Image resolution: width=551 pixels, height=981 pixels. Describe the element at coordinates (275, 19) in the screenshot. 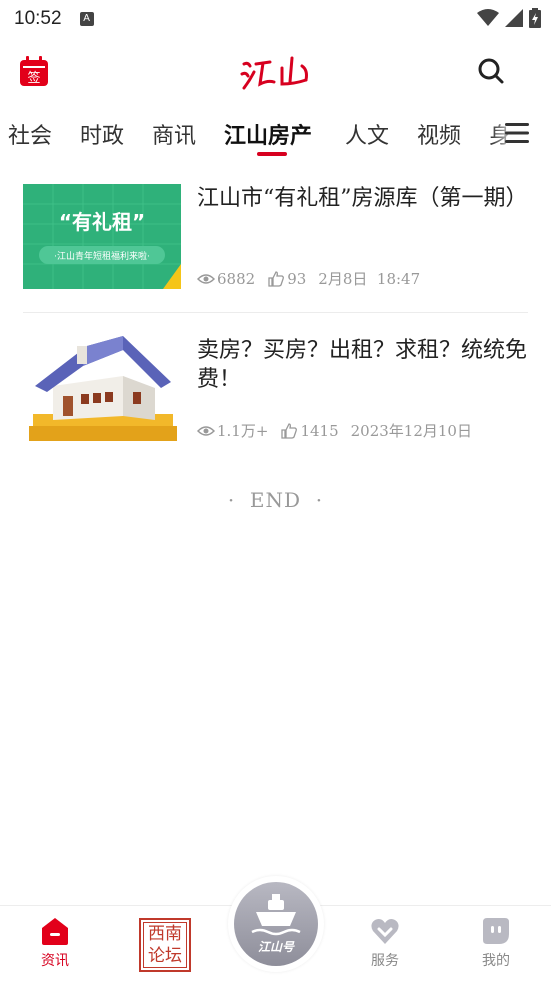

I see `status-bar: 10:52 A` at that location.